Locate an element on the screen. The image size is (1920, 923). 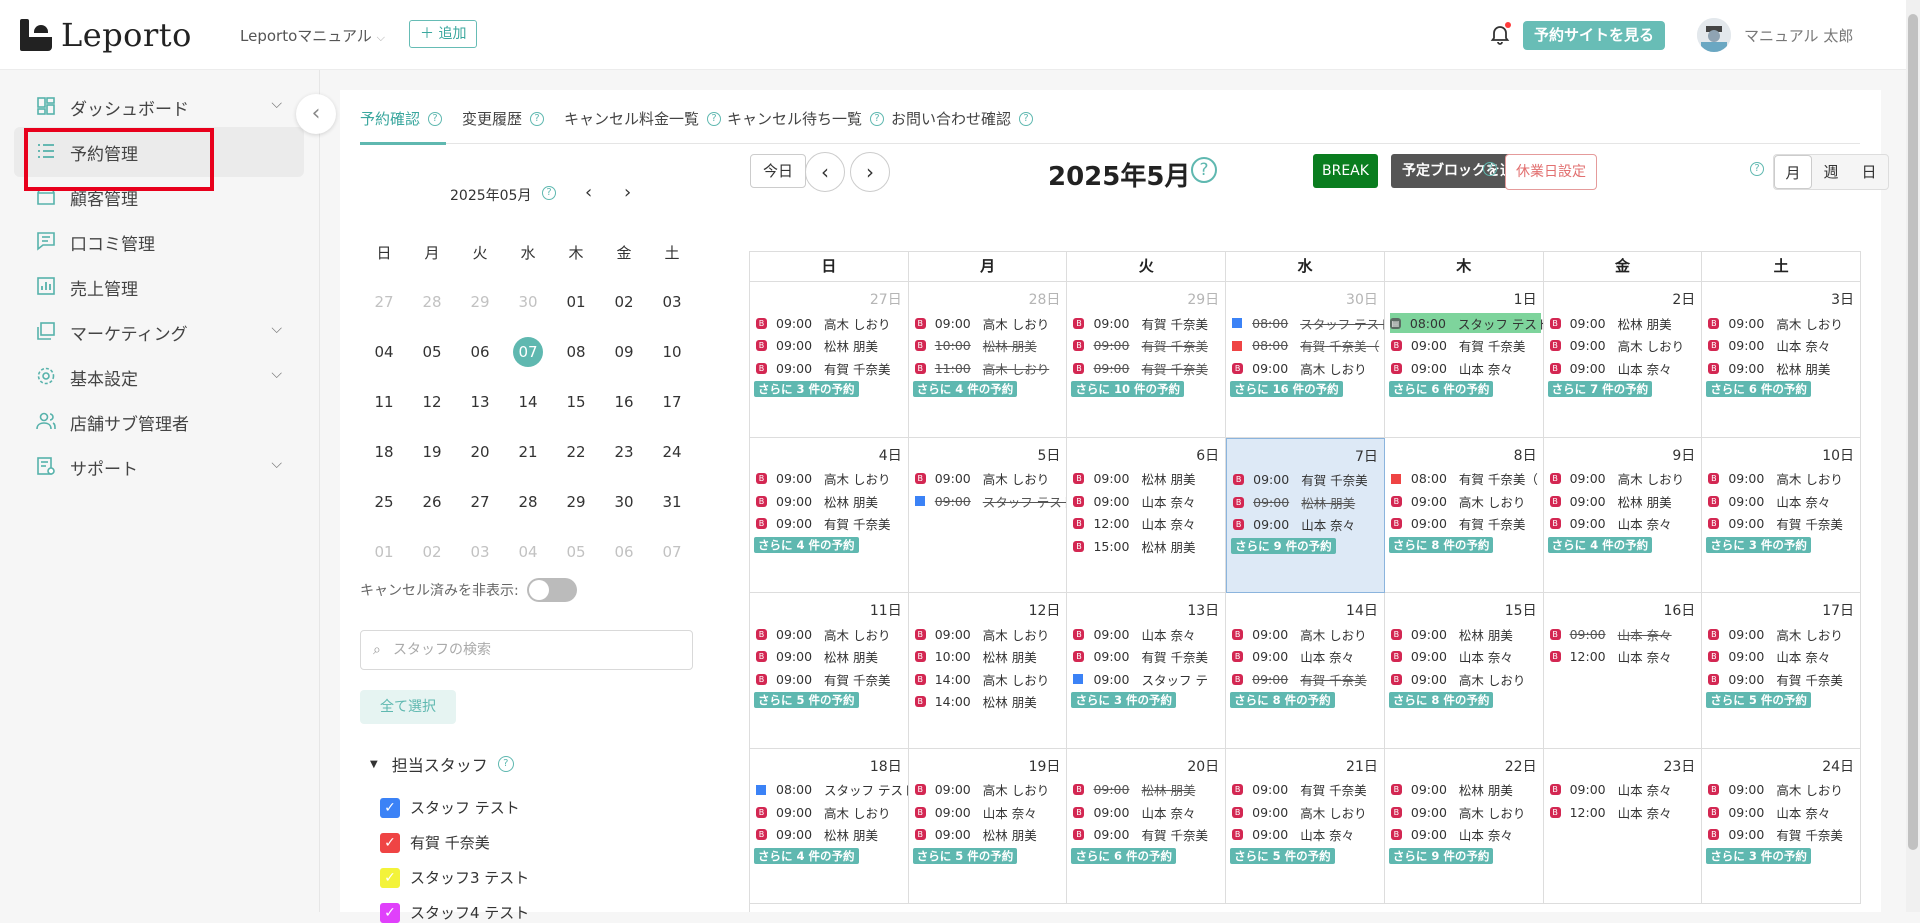
reservation-event: B 14:00 松林 朋美 is located at coordinates (989, 702).